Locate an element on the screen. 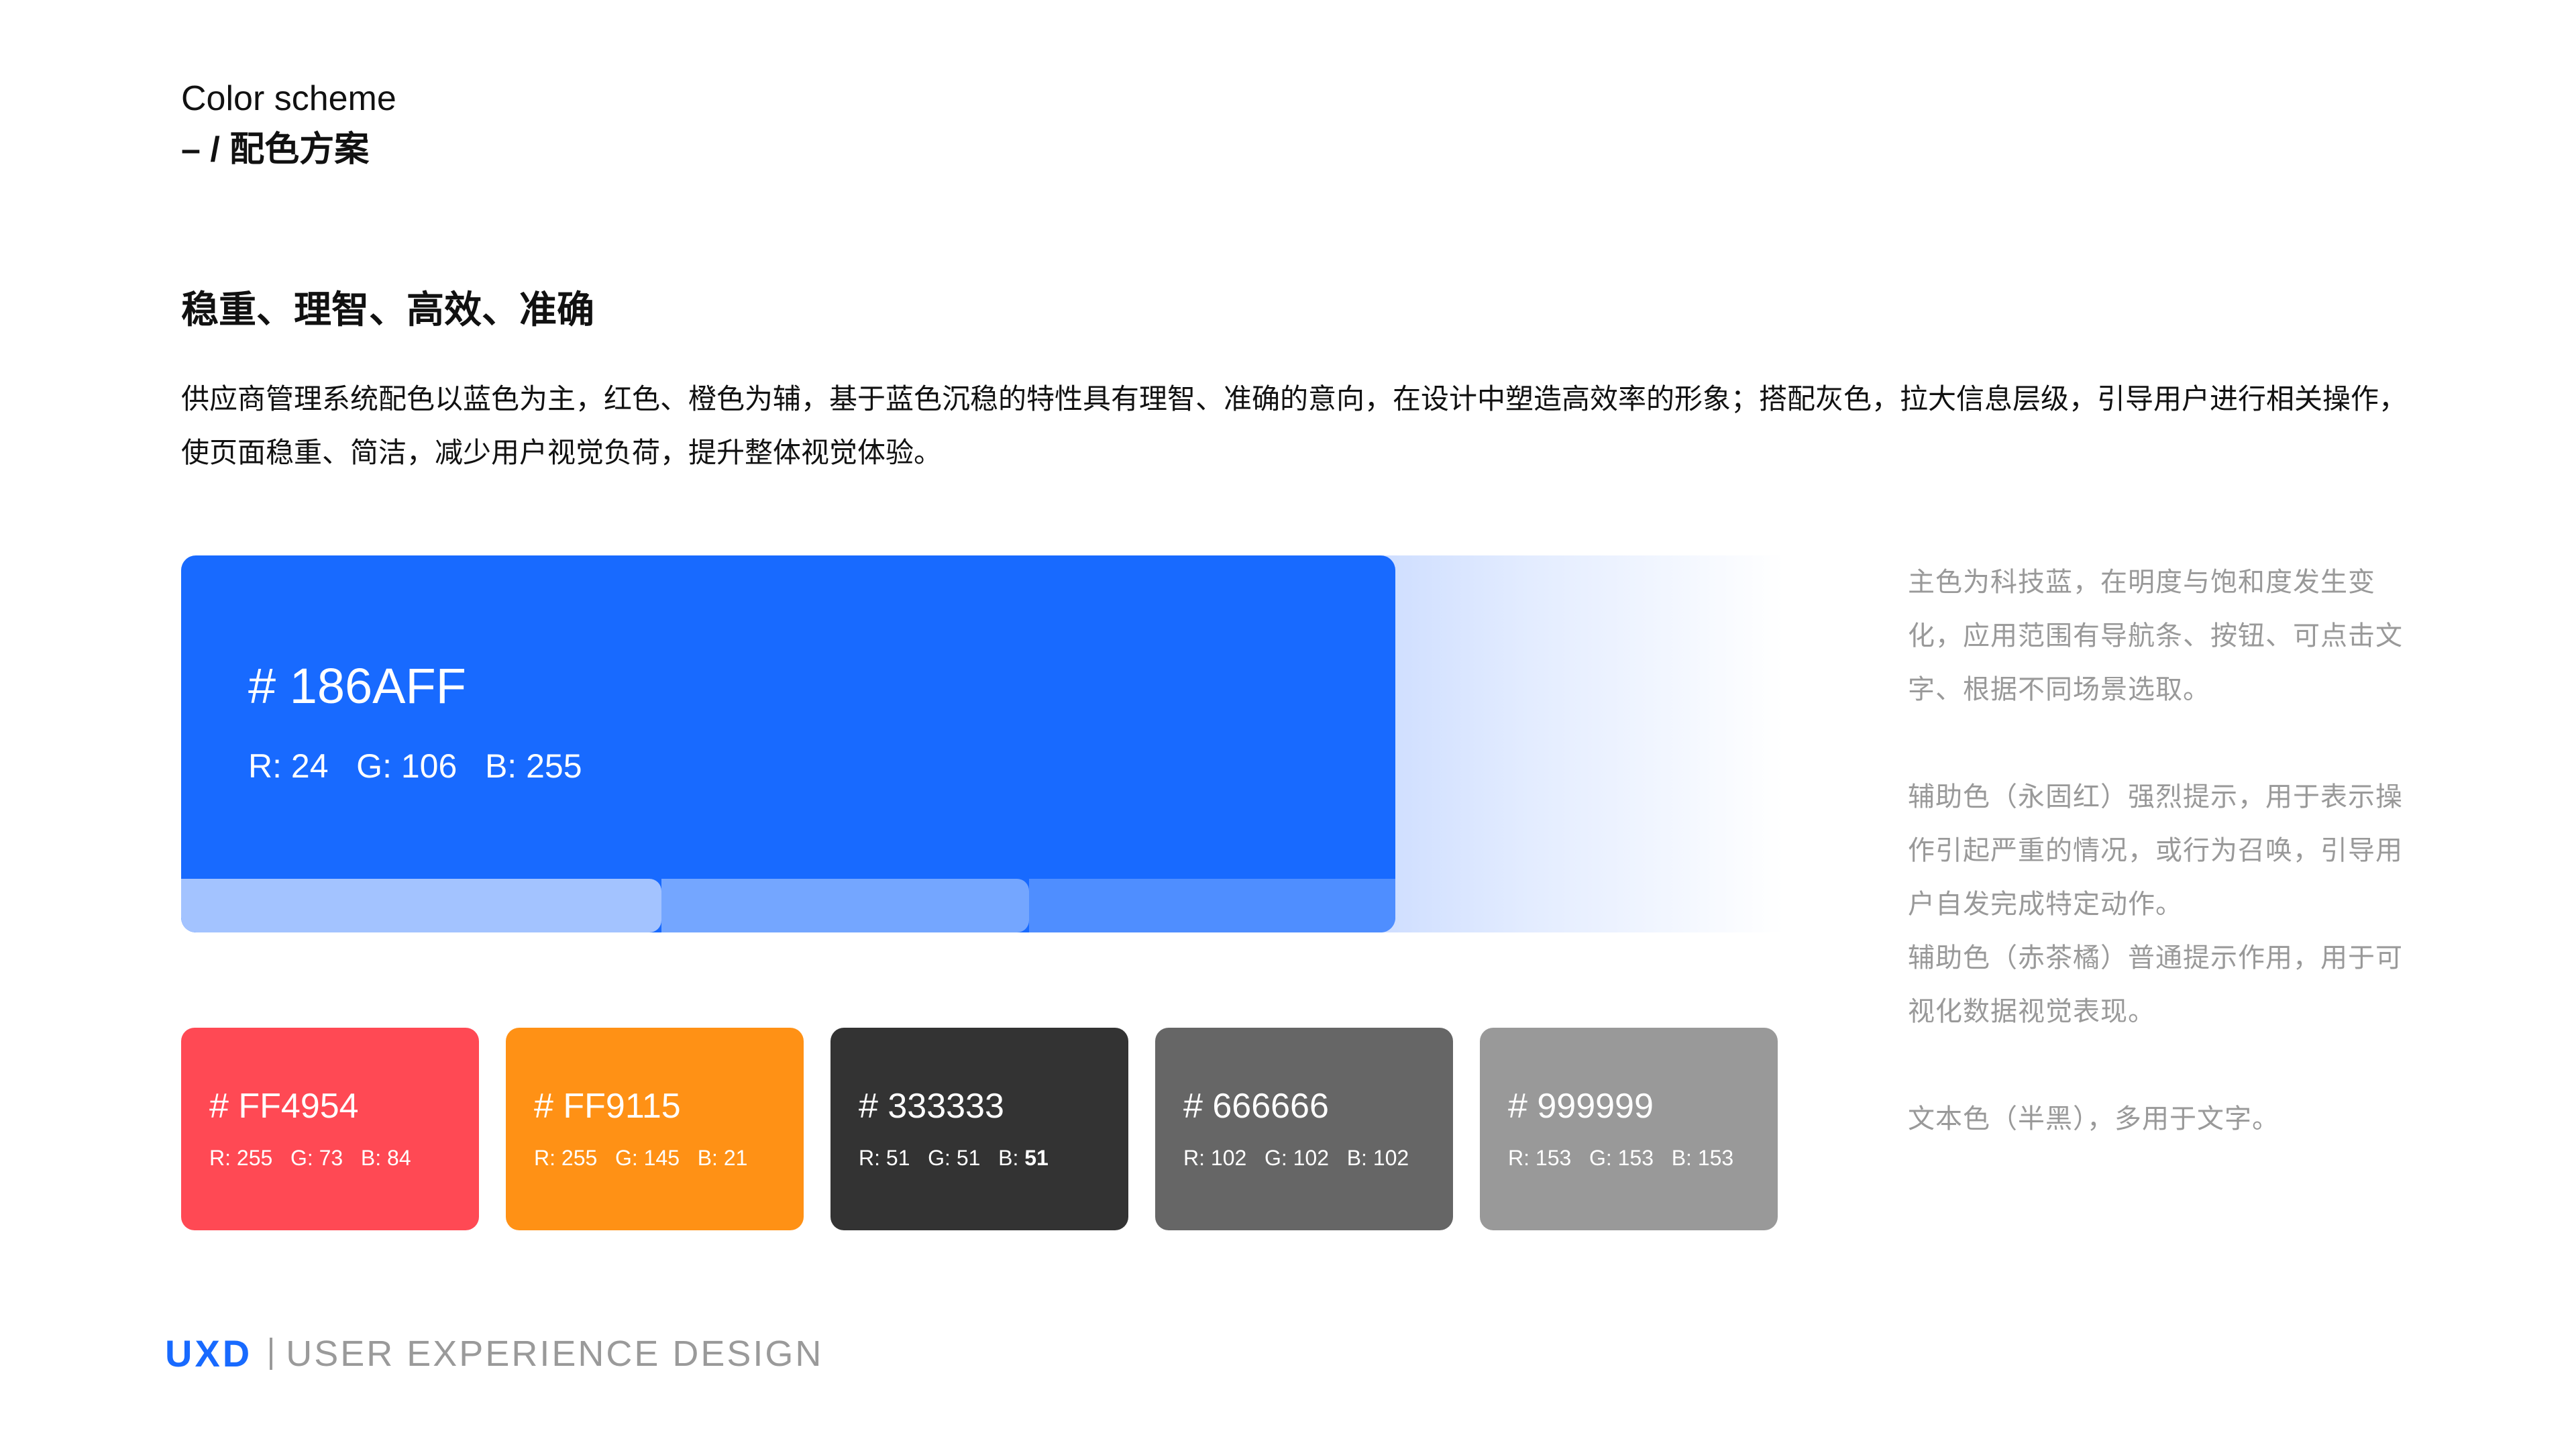 The height and width of the screenshot is (1449, 2576). swatch-light-gray-hex: # 999999 is located at coordinates (1581, 1106).